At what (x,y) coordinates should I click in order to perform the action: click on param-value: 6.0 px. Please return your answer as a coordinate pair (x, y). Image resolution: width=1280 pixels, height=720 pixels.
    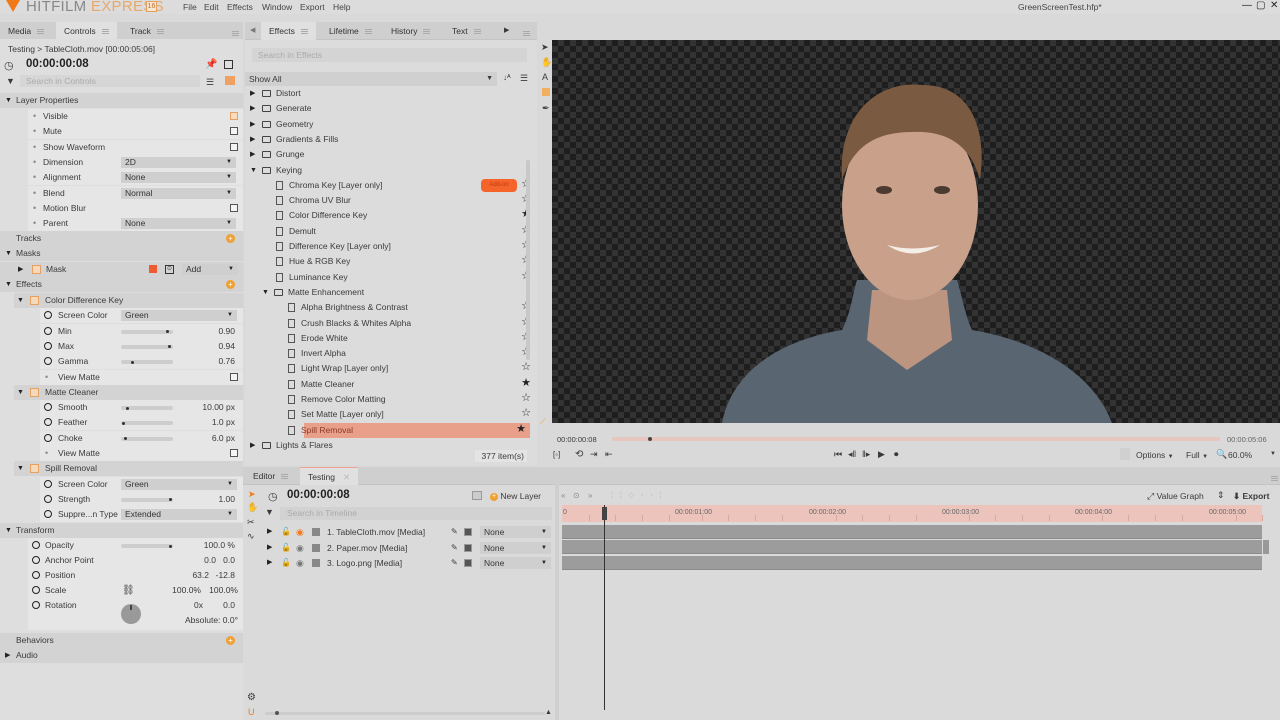
    Looking at the image, I should click on (223, 438).